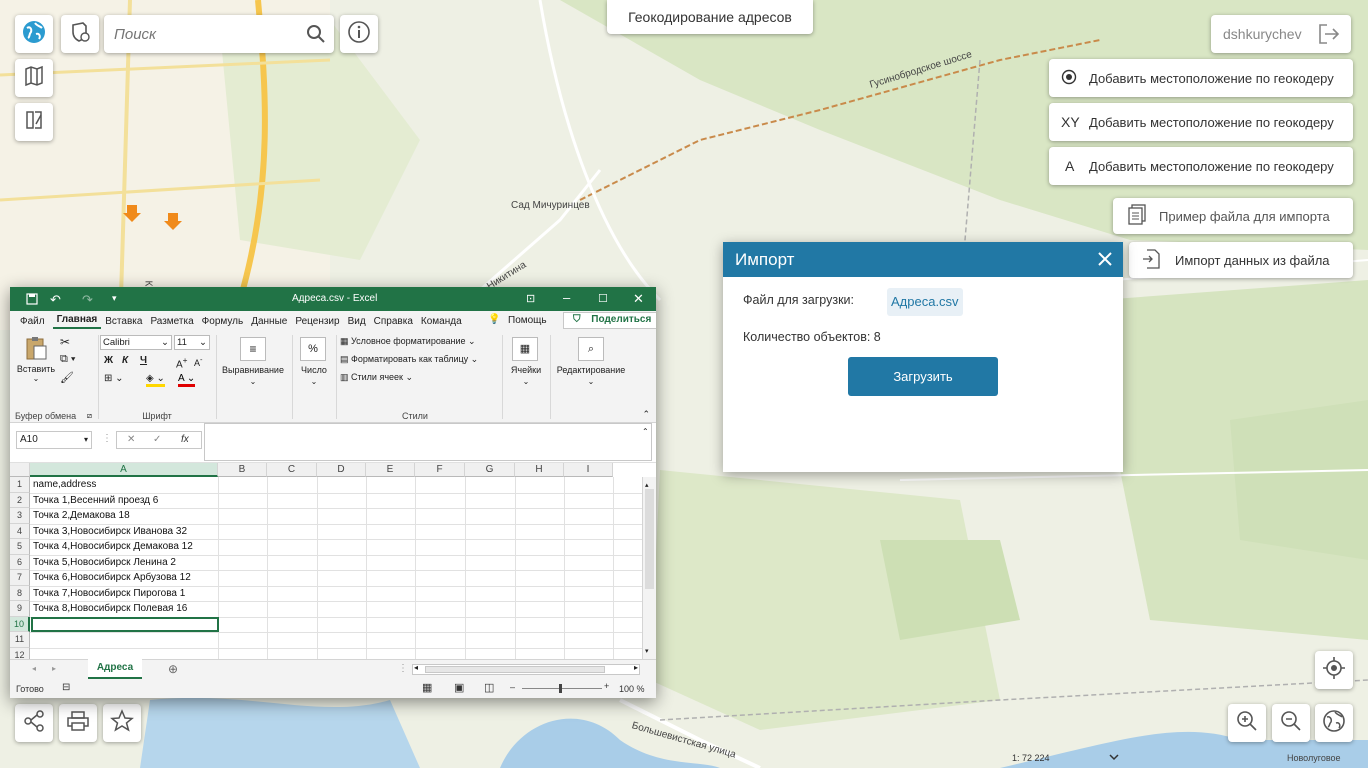 This screenshot has height=768, width=1368. What do you see at coordinates (1201, 122) in the screenshot?
I see `geocode-button-xy: XY Добавить местоположение по геокодеру` at bounding box center [1201, 122].